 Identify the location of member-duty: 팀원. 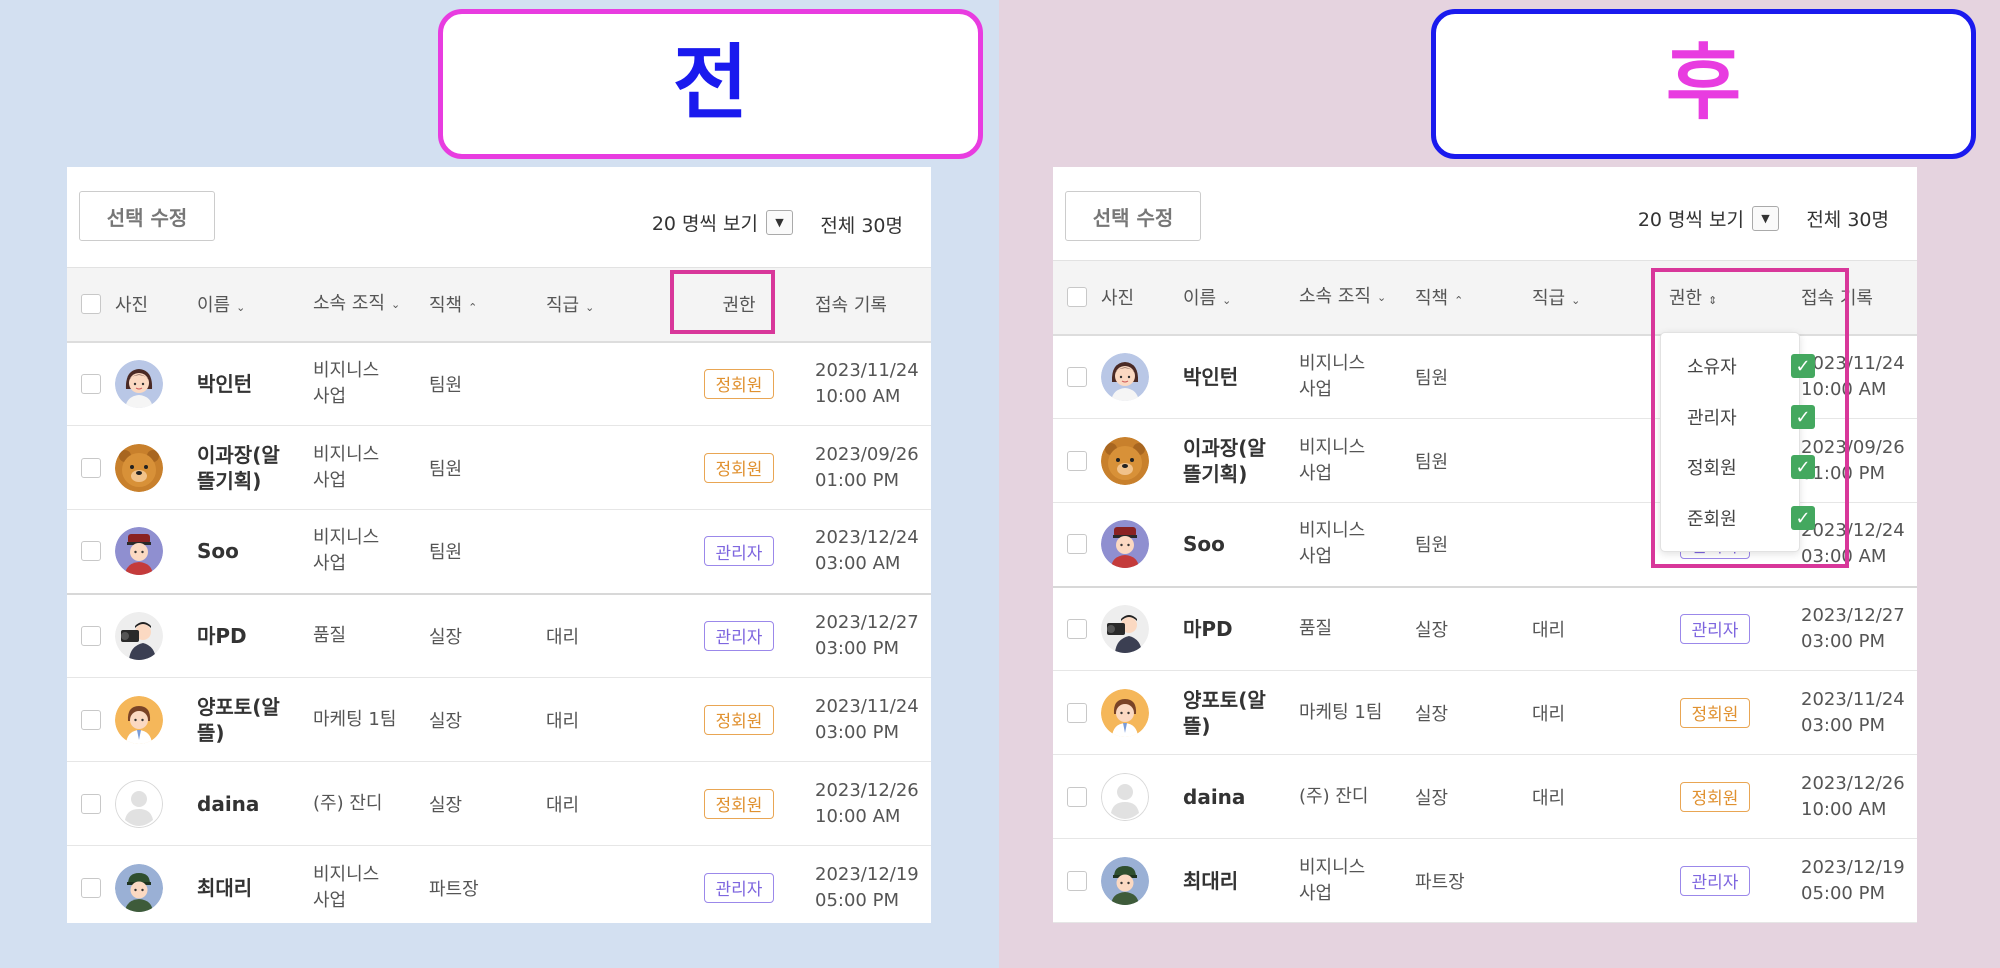
(1432, 546).